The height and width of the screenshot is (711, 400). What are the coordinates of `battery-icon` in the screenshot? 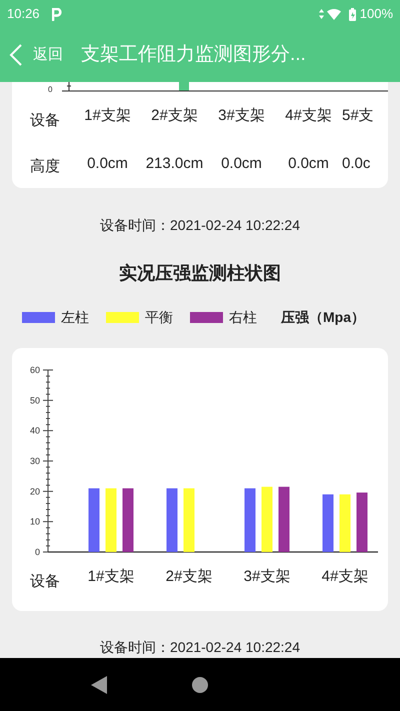 It's located at (352, 14).